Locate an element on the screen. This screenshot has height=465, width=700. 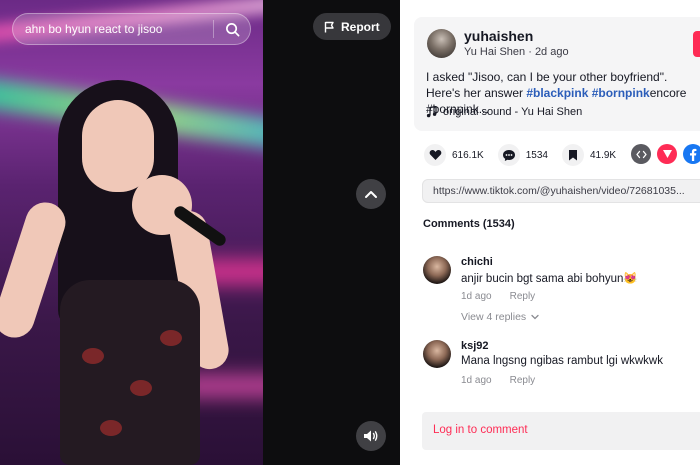
comment-icon-wrap is located at coordinates (508, 155).